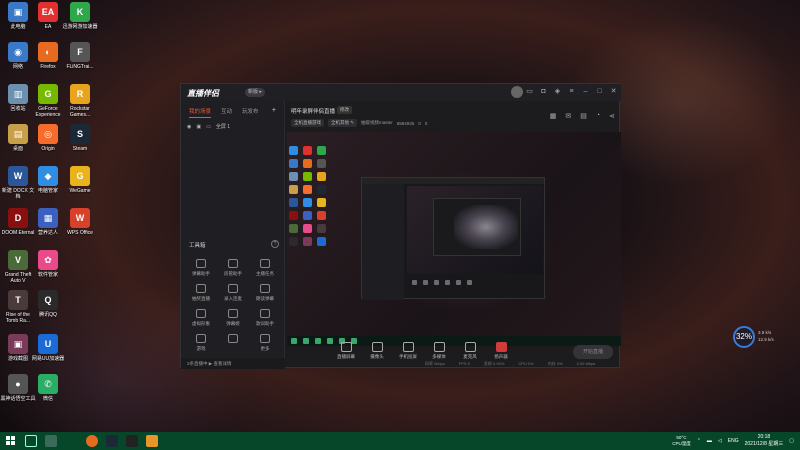 The image size is (800, 450). I want to click on source-button: 麦克风, so click(470, 351).